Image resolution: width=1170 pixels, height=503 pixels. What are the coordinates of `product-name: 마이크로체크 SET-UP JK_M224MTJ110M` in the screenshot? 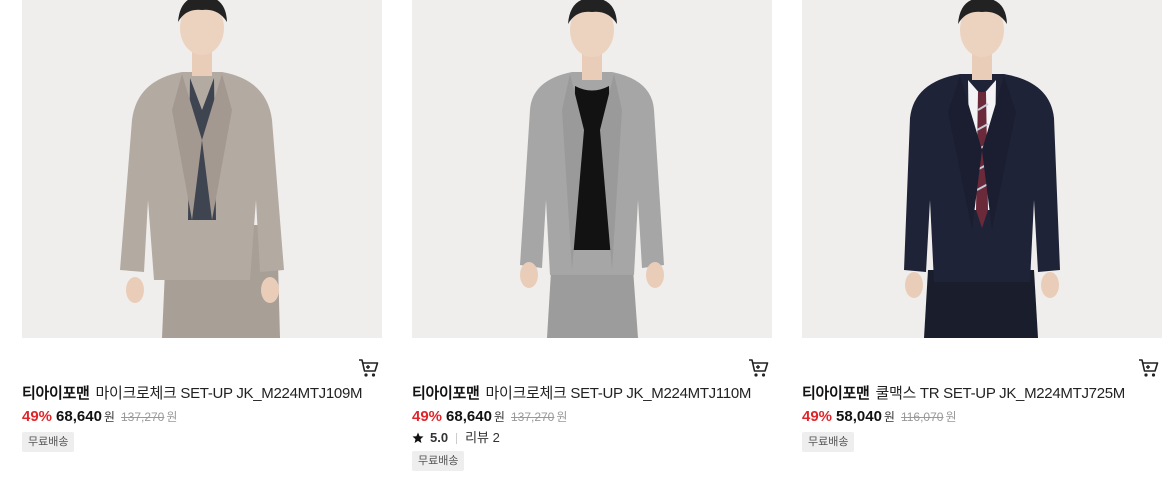 It's located at (618, 393).